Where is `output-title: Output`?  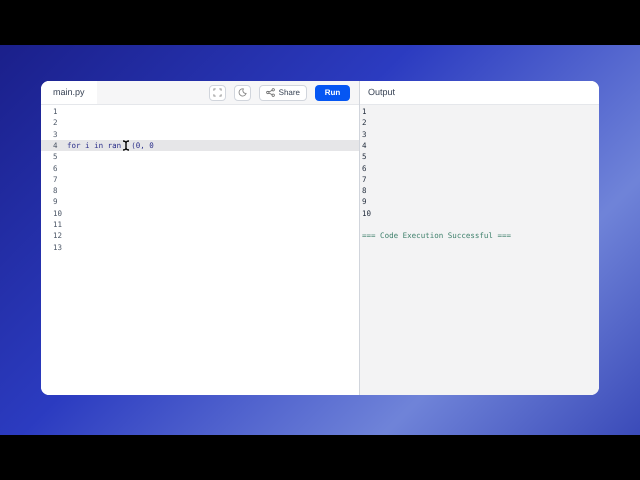 output-title: Output is located at coordinates (382, 92).